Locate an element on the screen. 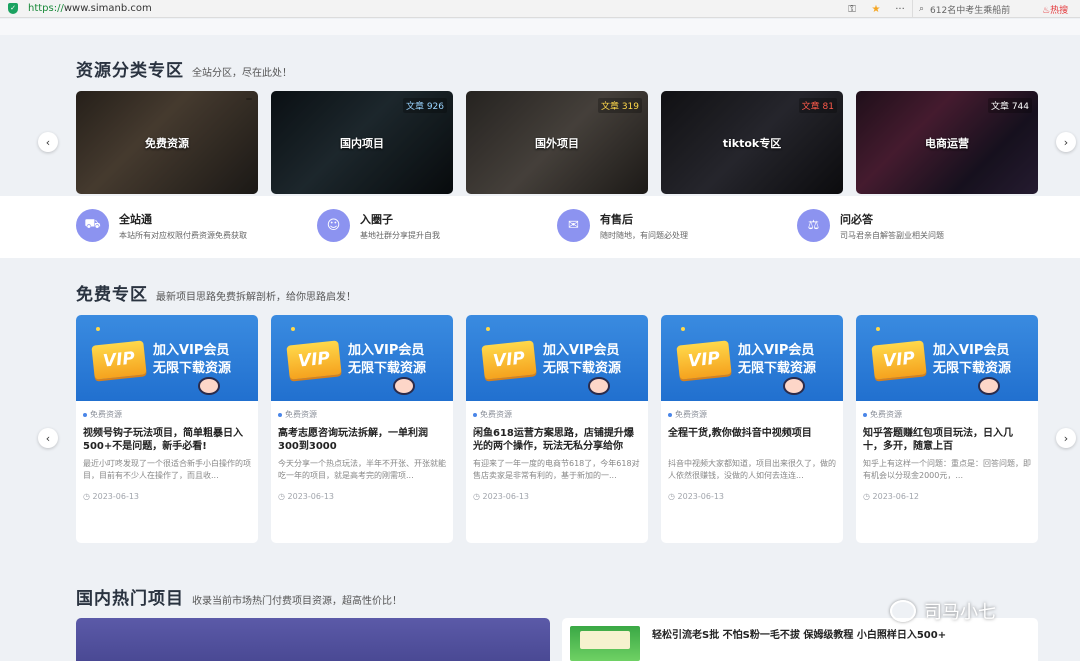 This screenshot has width=1080, height=661. chevron-left-icon: ‹ is located at coordinates (48, 142).